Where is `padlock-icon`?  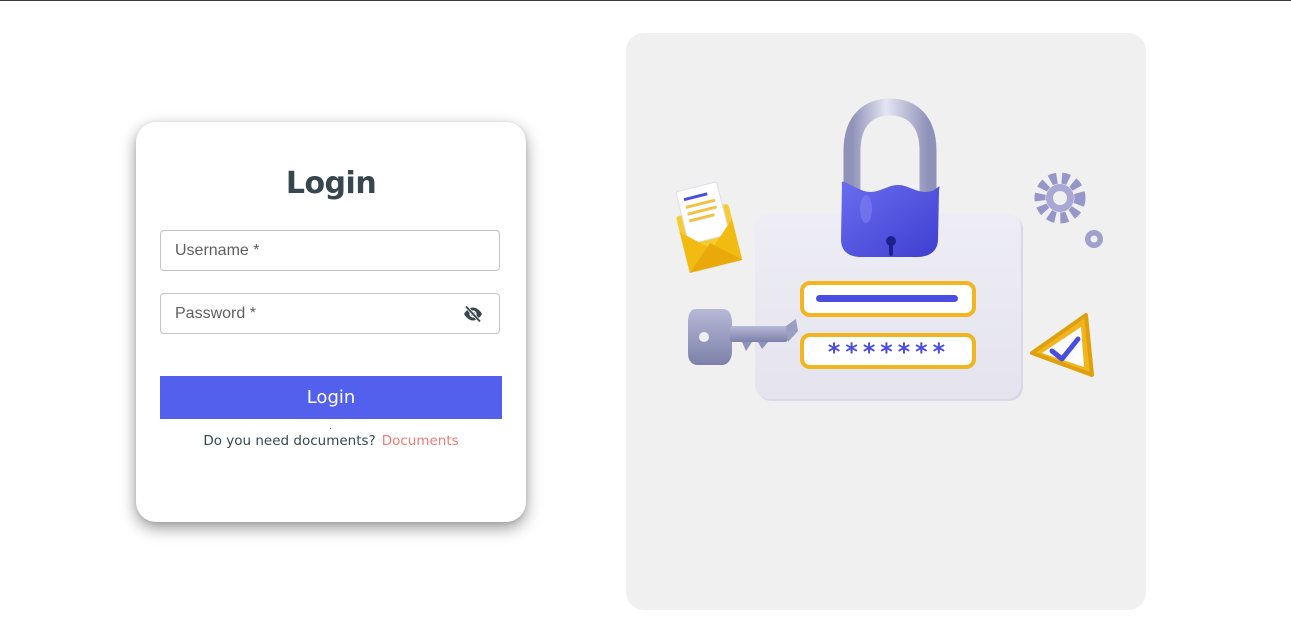 padlock-icon is located at coordinates (890, 177).